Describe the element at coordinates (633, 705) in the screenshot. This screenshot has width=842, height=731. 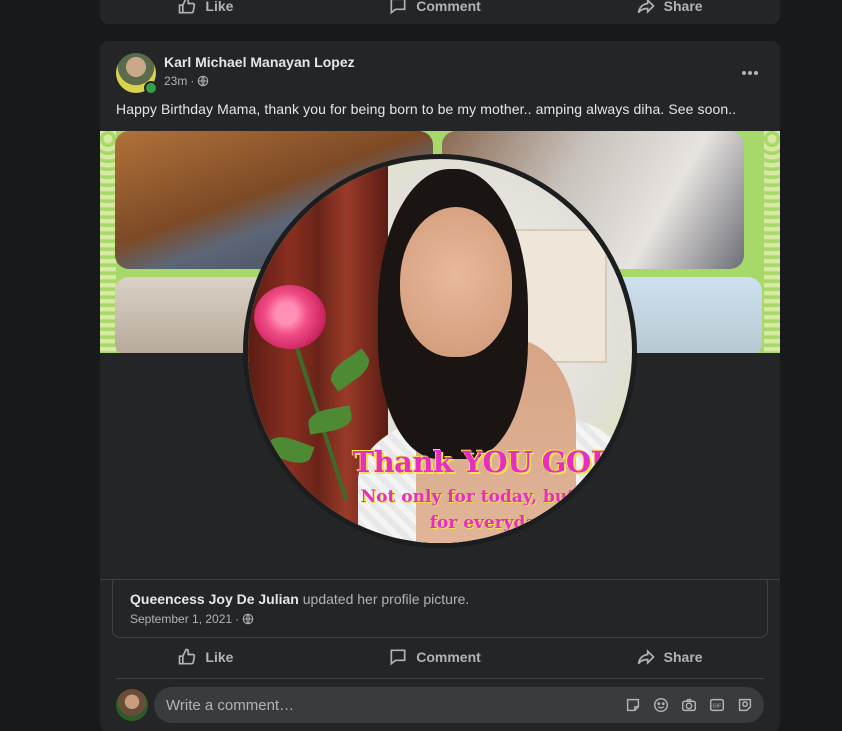
I see `sticker-icon` at that location.